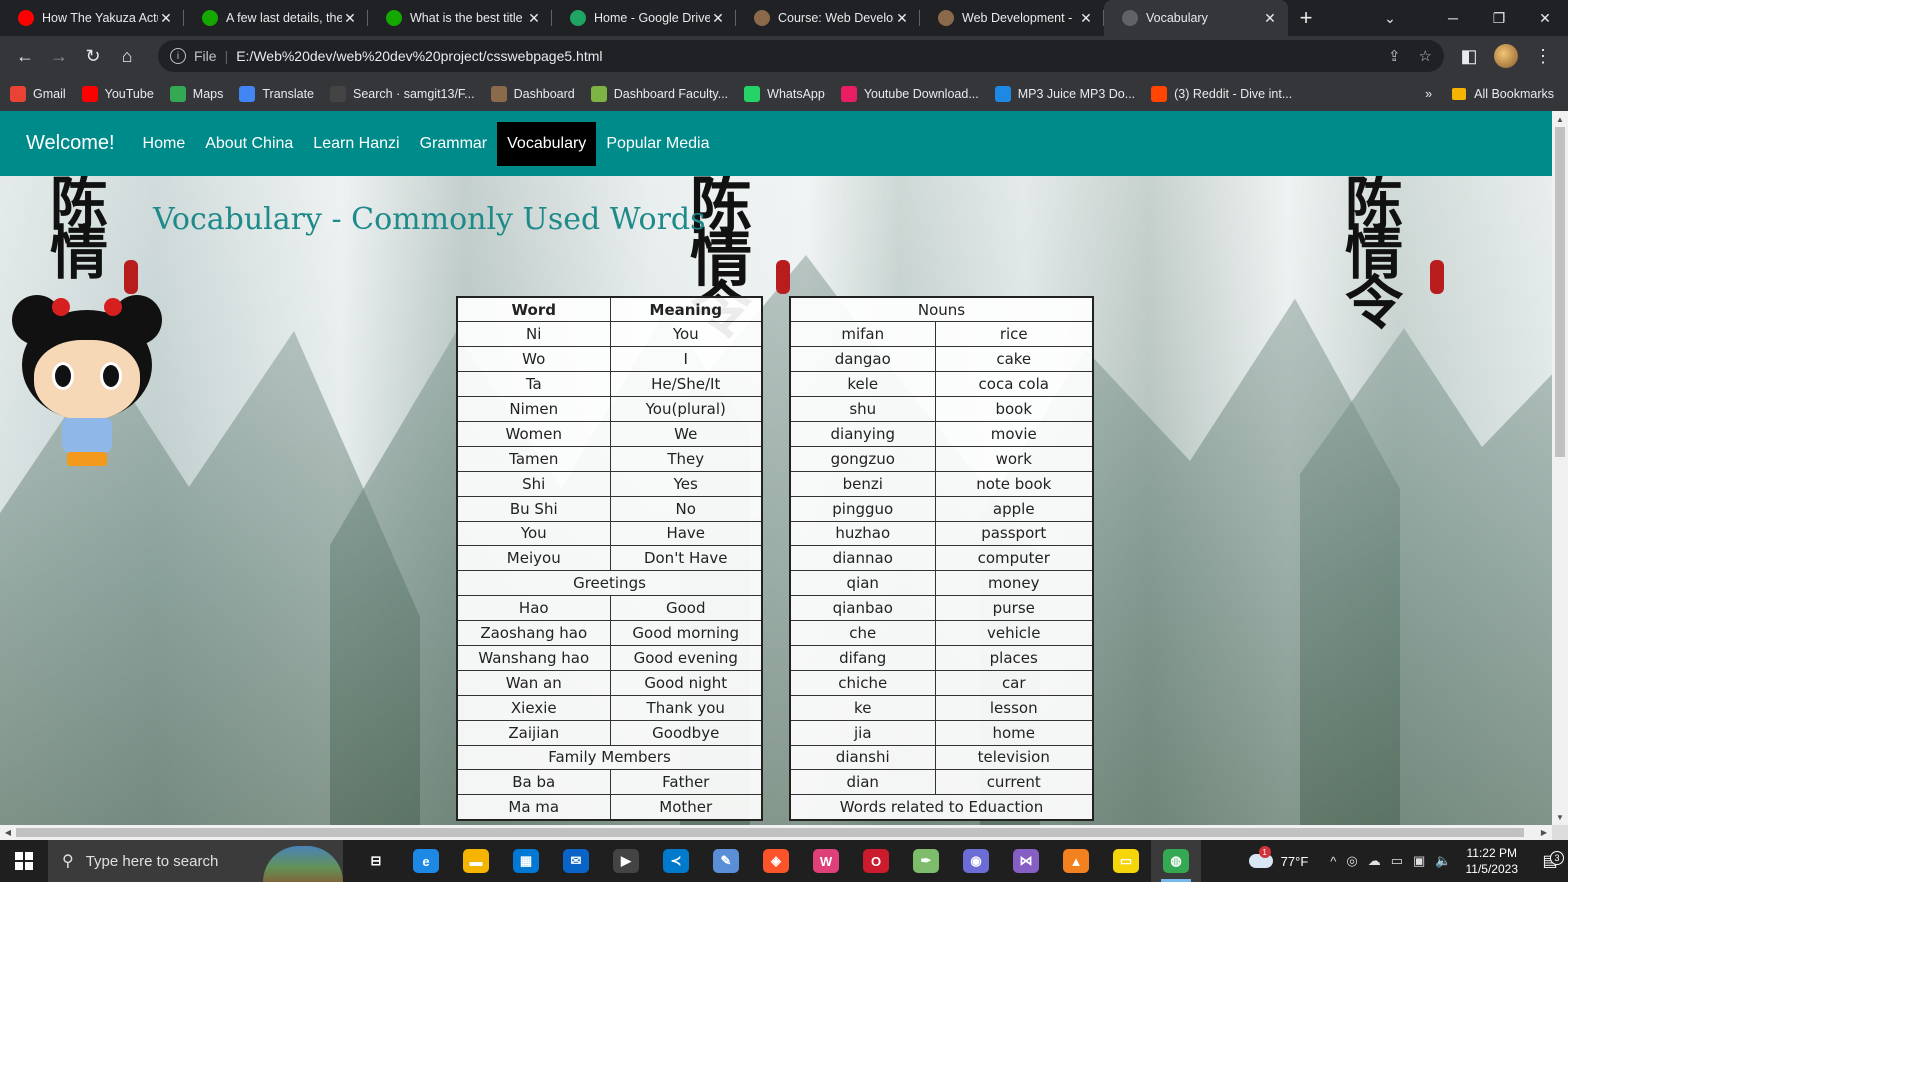 Image resolution: width=1920 pixels, height=1080 pixels. What do you see at coordinates (38, 93) in the screenshot?
I see `bookmark-item: Gmail` at bounding box center [38, 93].